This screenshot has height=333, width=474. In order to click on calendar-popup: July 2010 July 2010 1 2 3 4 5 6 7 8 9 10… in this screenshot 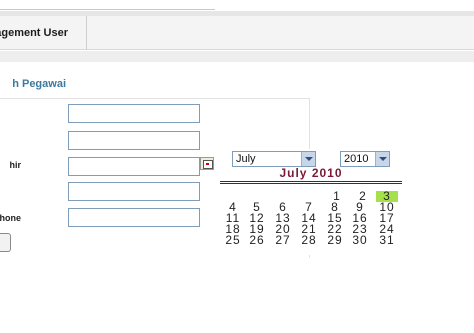, I will do `click(311, 202)`.